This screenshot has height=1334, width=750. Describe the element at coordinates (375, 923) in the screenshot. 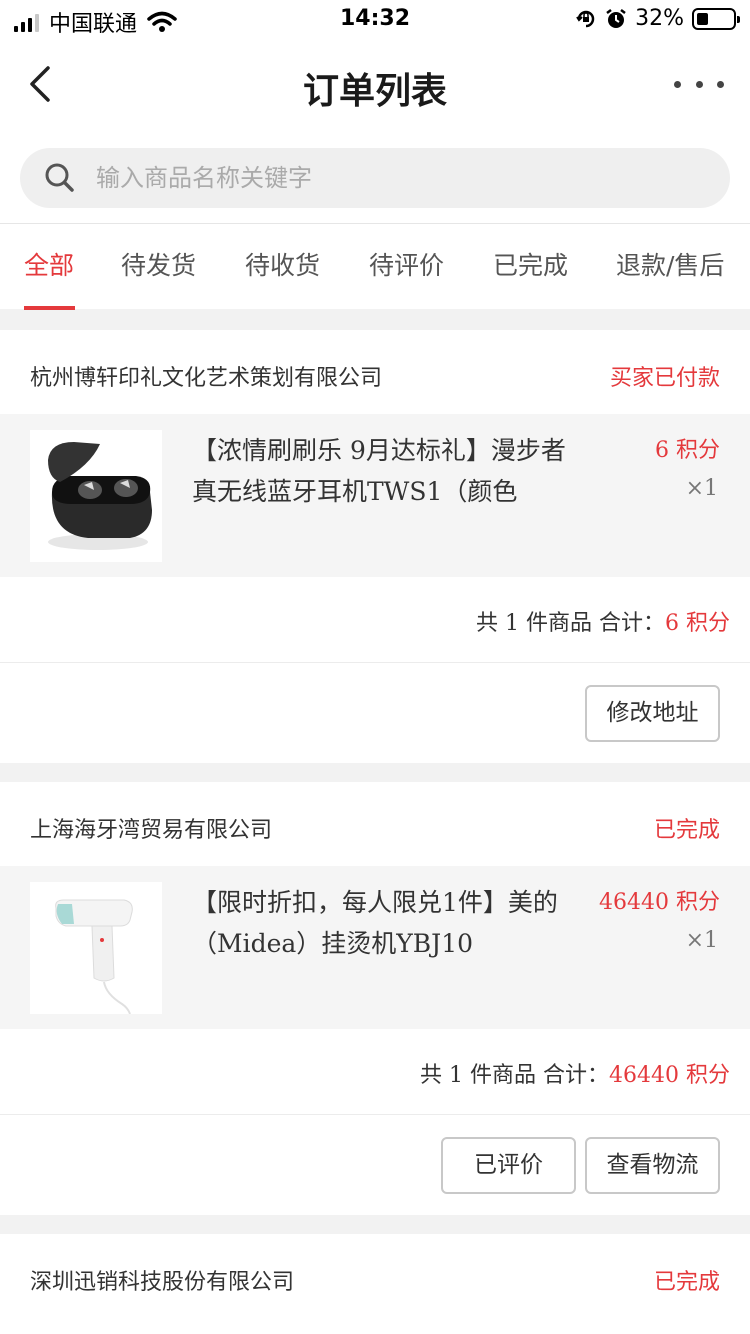

I see `product-title: 【限时折扣，每人限兑1件】美的（Midea）挂烫机YBJ10` at that location.